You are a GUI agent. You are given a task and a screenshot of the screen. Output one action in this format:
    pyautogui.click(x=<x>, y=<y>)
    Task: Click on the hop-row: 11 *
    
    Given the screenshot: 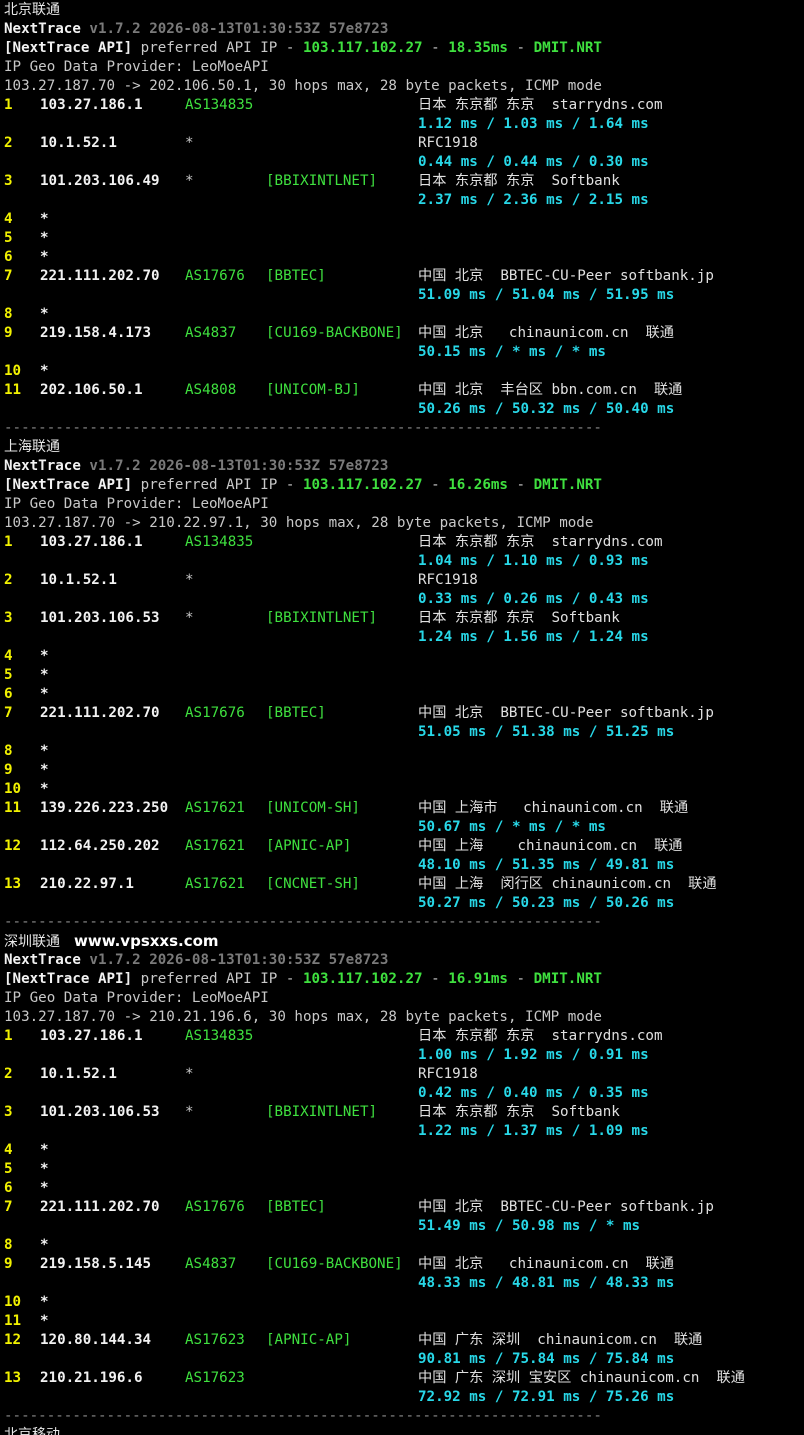 What is the action you would take?
    pyautogui.click(x=402, y=1321)
    